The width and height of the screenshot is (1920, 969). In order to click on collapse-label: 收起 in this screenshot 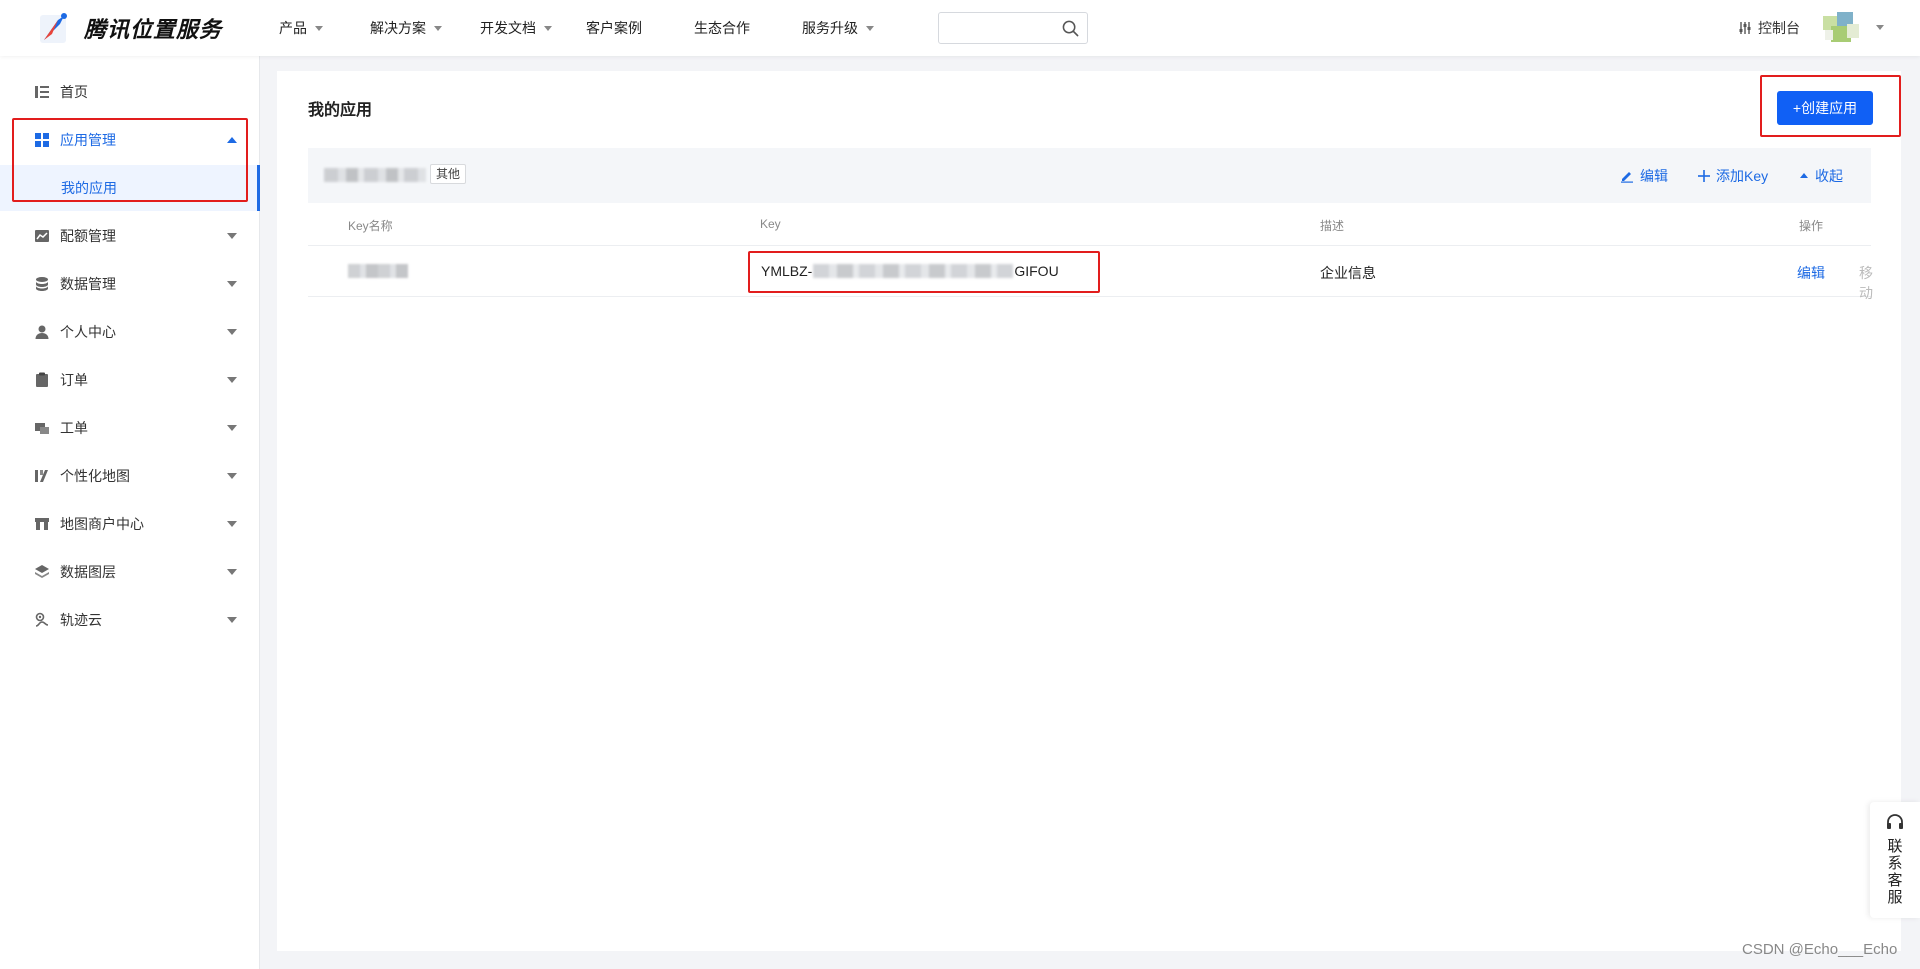, I will do `click(1829, 176)`.